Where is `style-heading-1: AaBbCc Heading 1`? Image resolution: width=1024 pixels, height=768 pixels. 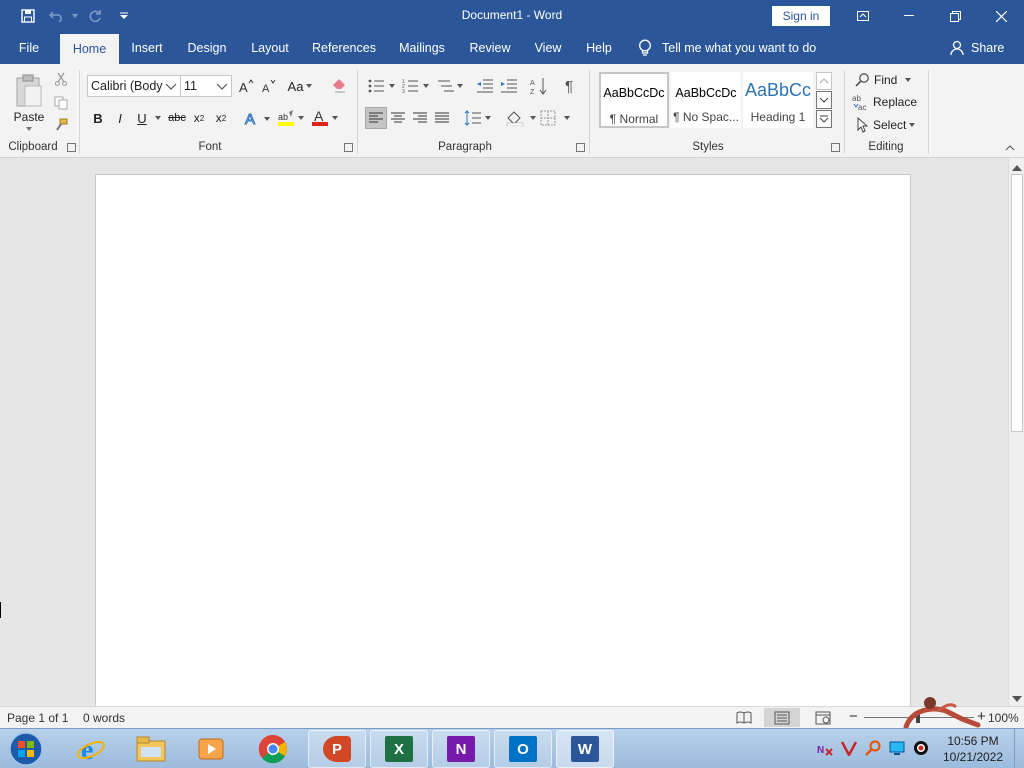 style-heading-1: AaBbCc Heading 1 is located at coordinates (778, 100).